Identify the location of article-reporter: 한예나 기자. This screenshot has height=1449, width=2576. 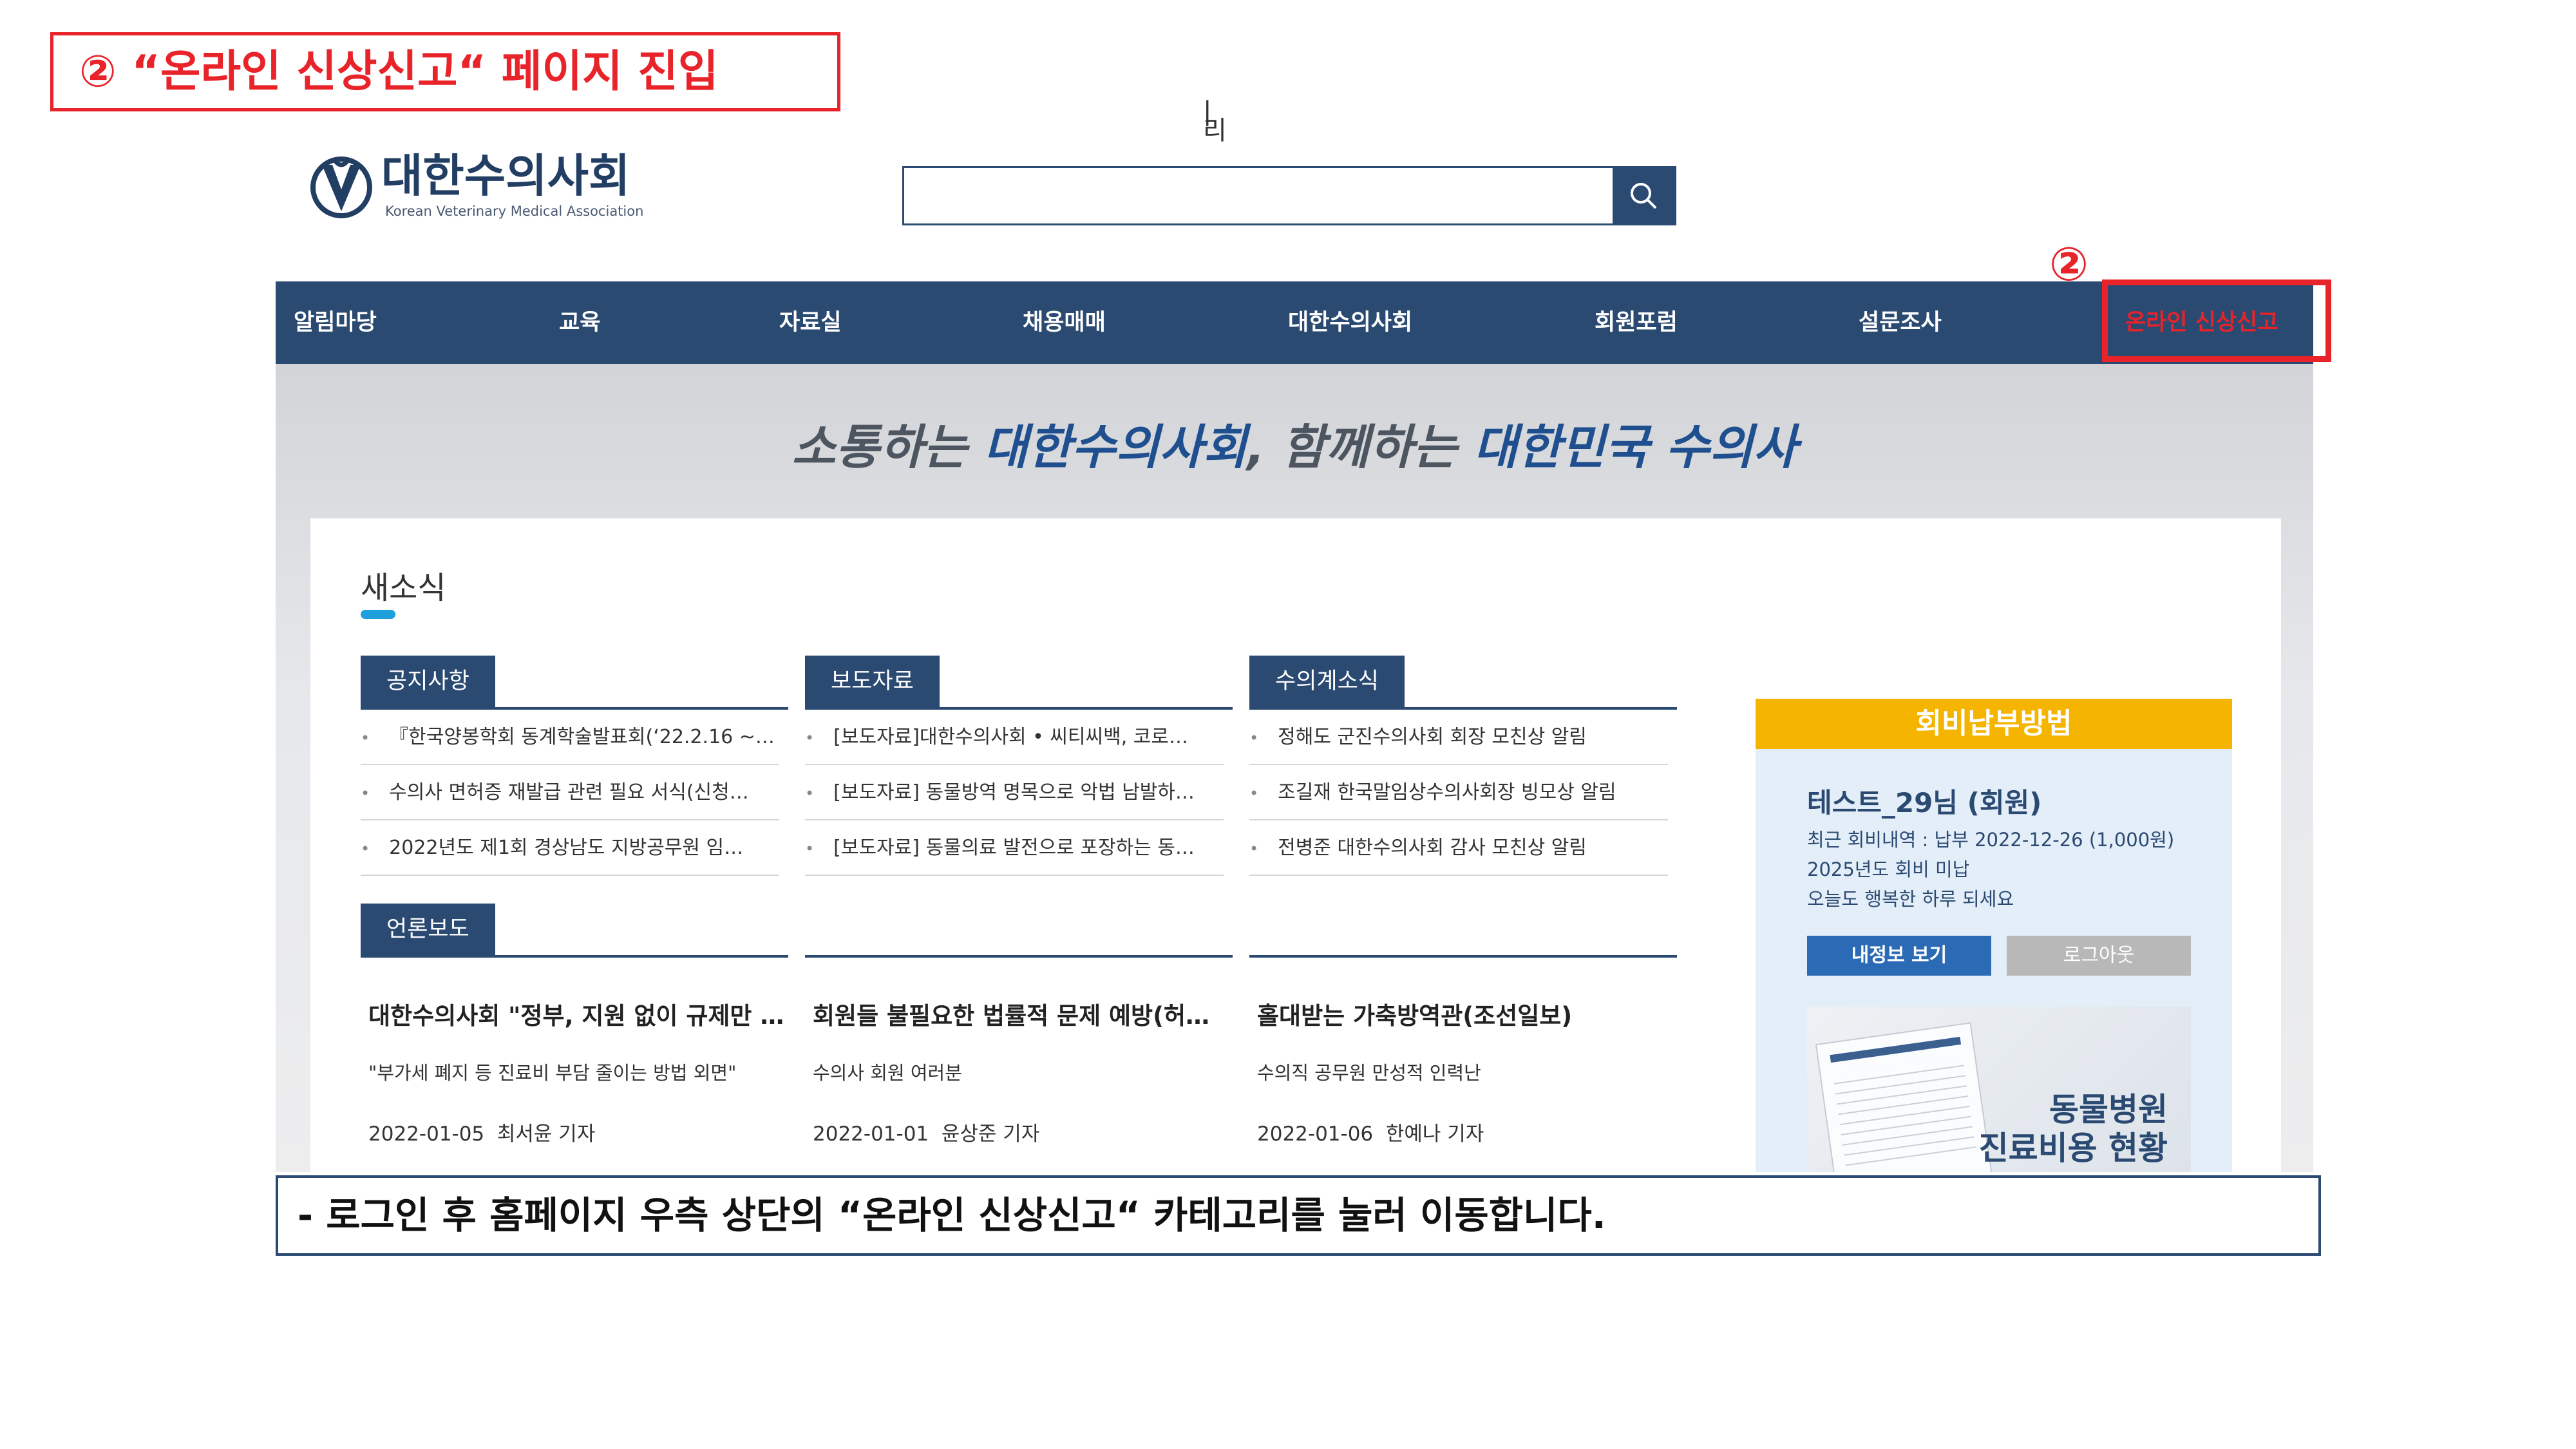
(1434, 1134).